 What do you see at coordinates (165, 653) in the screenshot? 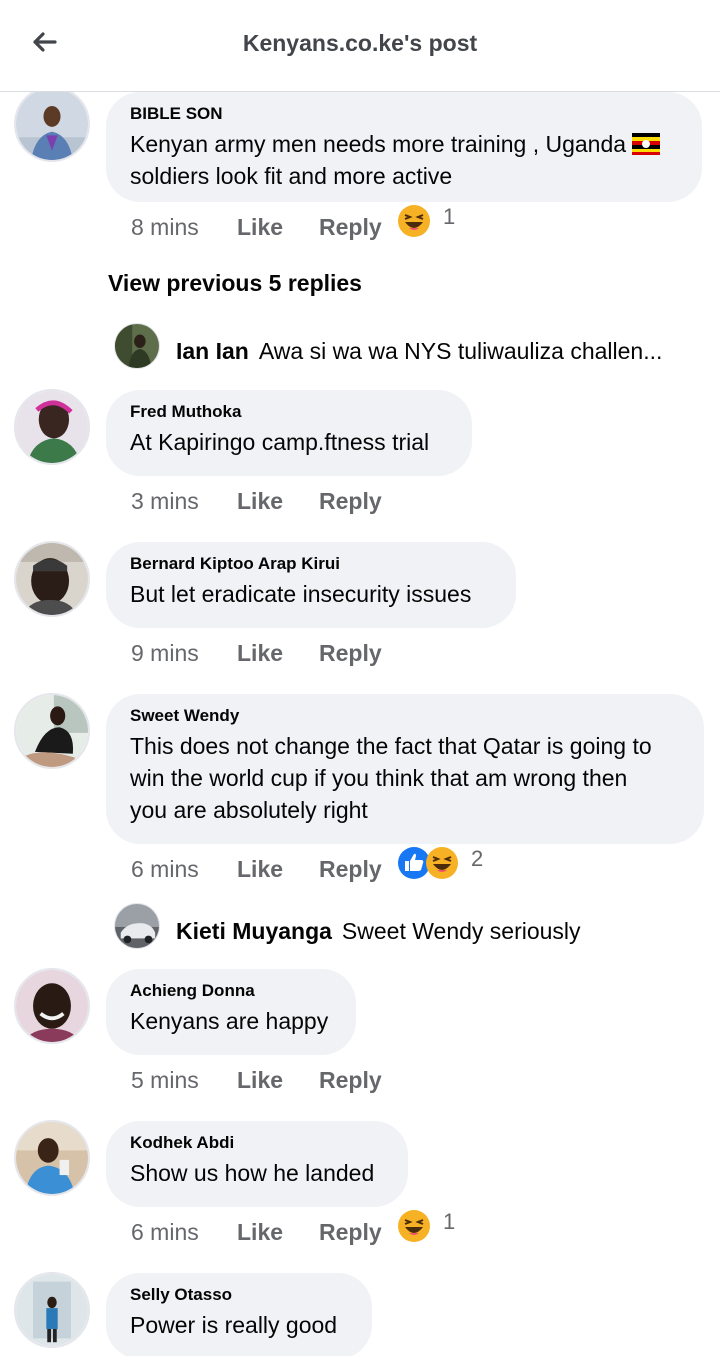
I see `comment-time: 9 mins` at bounding box center [165, 653].